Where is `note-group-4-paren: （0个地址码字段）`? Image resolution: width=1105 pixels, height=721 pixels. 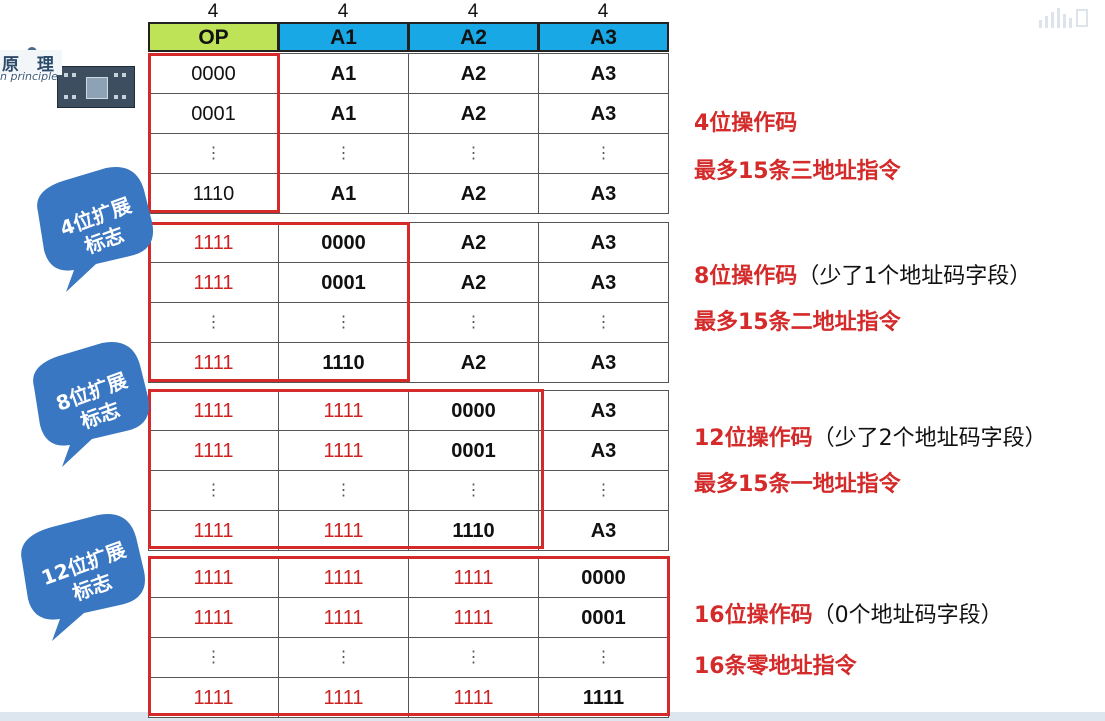 note-group-4-paren: （0个地址码字段） is located at coordinates (907, 615).